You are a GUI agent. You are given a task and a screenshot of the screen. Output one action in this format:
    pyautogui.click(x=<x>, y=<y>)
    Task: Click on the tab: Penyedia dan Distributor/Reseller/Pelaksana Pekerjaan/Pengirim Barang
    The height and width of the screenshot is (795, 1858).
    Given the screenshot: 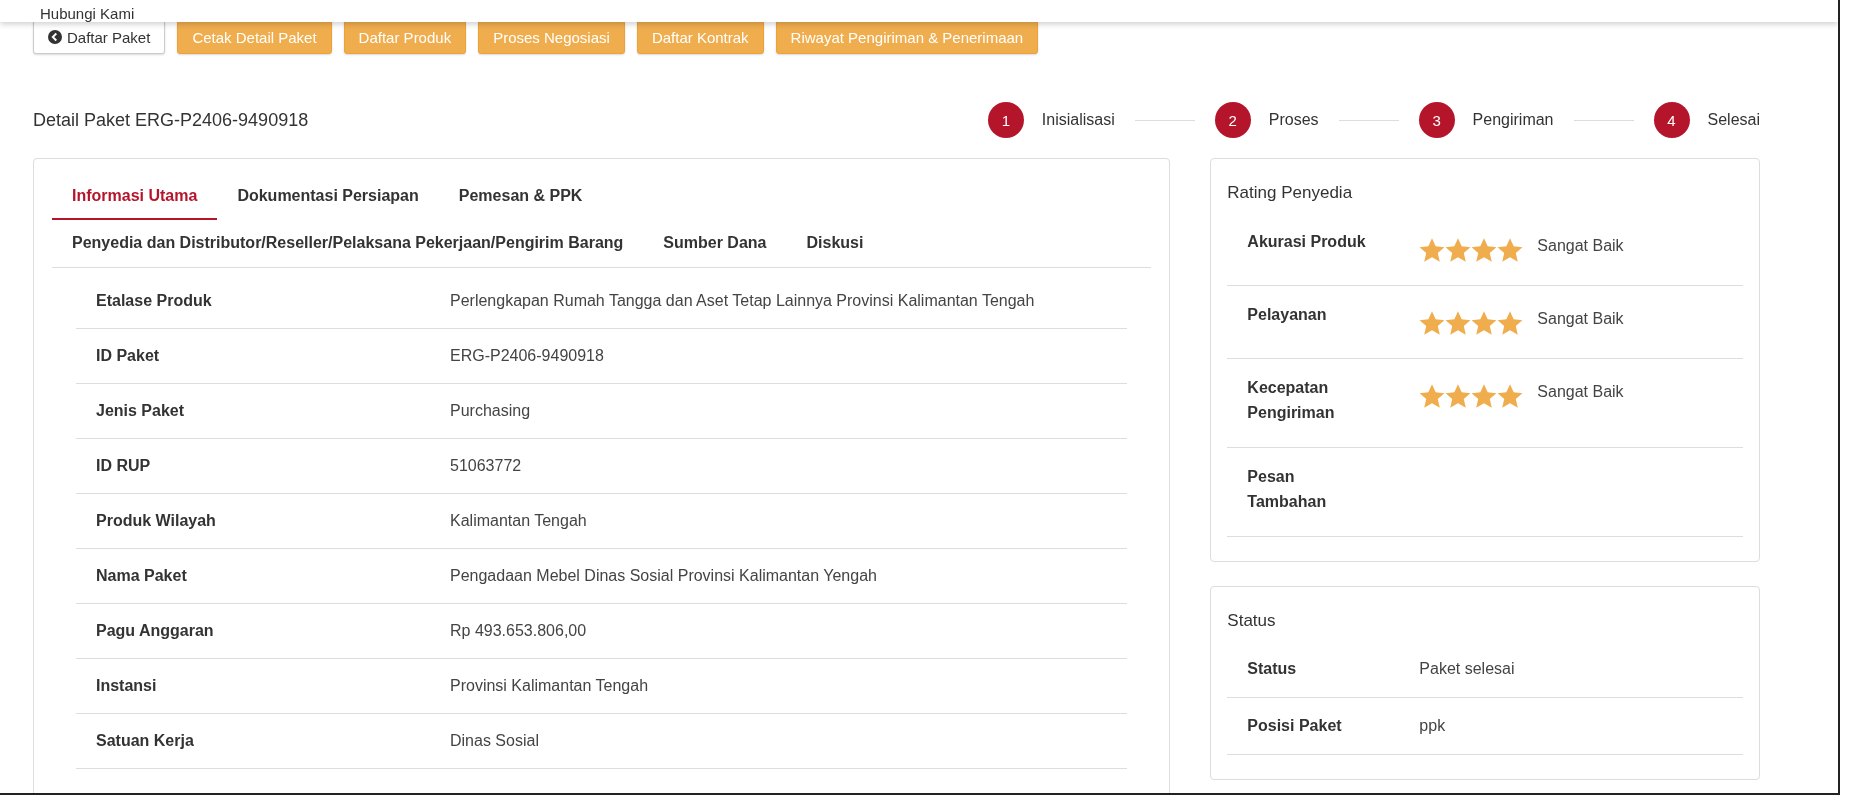 What is the action you would take?
    pyautogui.click(x=348, y=243)
    